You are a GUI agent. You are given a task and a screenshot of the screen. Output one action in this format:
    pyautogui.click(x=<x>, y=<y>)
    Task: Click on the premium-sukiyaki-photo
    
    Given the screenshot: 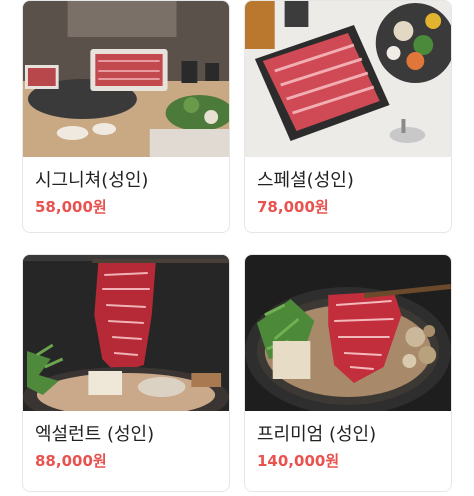 What is the action you would take?
    pyautogui.click(x=348, y=333)
    